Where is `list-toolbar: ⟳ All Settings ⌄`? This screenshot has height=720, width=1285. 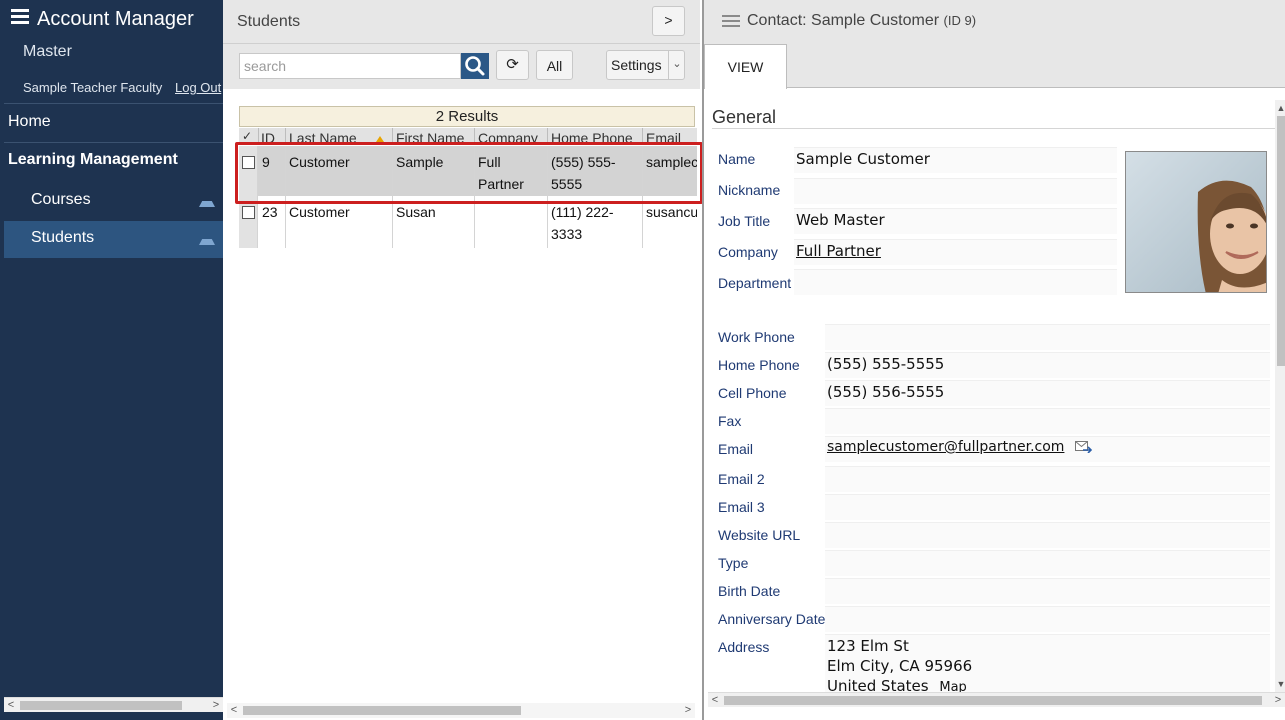
list-toolbar: ⟳ All Settings ⌄ is located at coordinates (461, 66).